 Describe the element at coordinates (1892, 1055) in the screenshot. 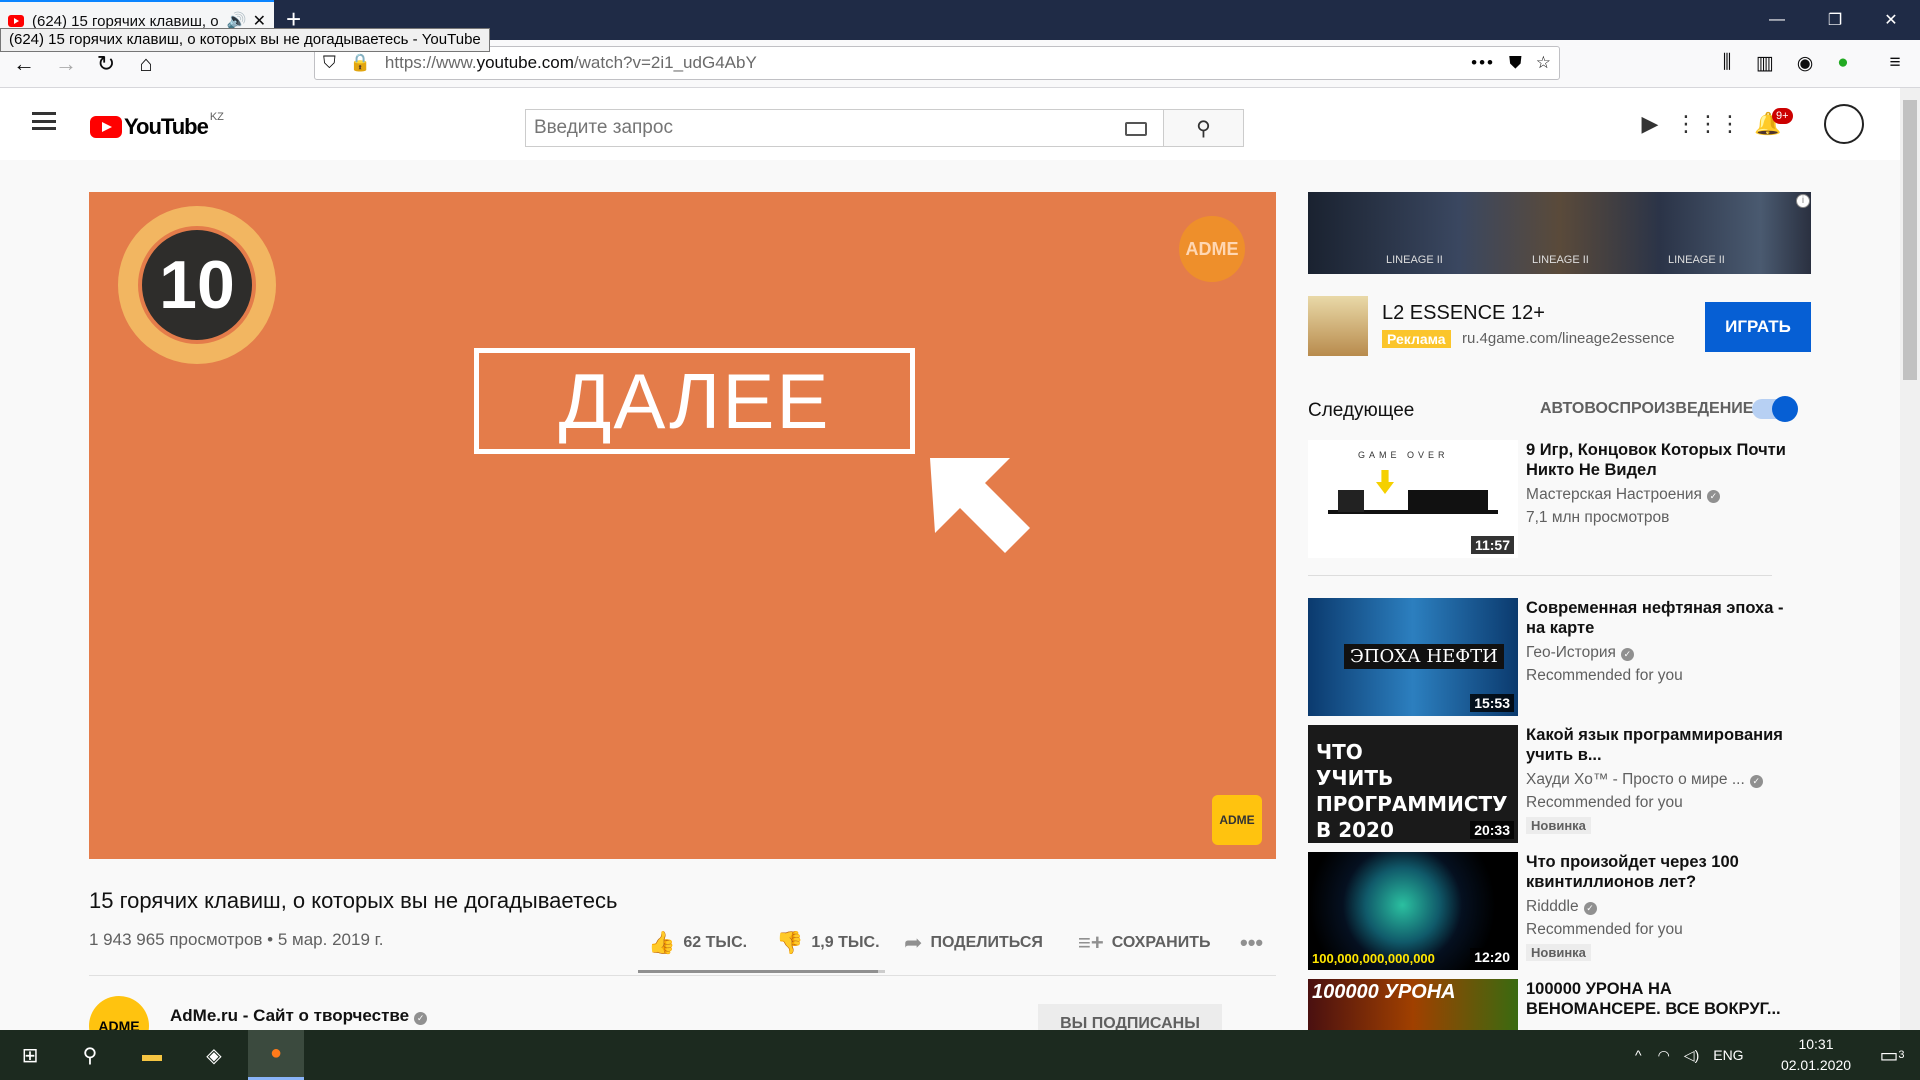

I see `notification-center-icon: ▭ 3` at that location.